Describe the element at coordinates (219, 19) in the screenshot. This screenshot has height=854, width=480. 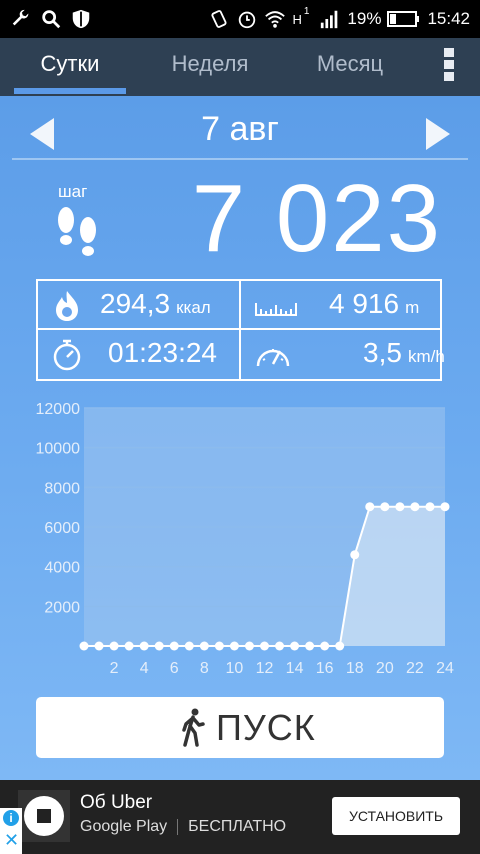
I see `vibrate-icon` at that location.